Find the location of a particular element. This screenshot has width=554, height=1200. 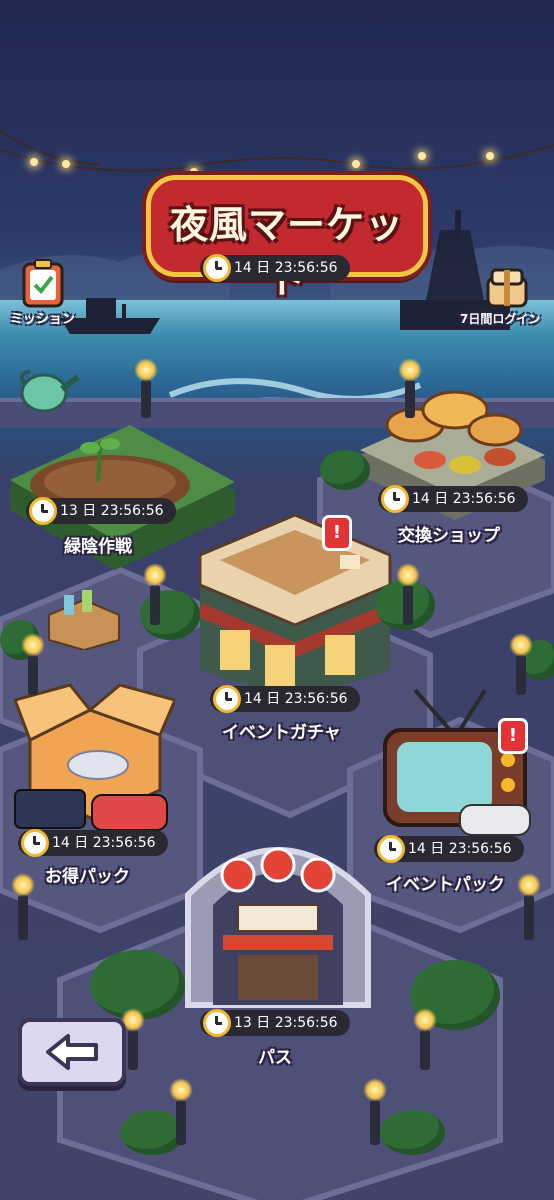

pass-timer-text: 13 日 23:56:56 is located at coordinates (286, 1023).